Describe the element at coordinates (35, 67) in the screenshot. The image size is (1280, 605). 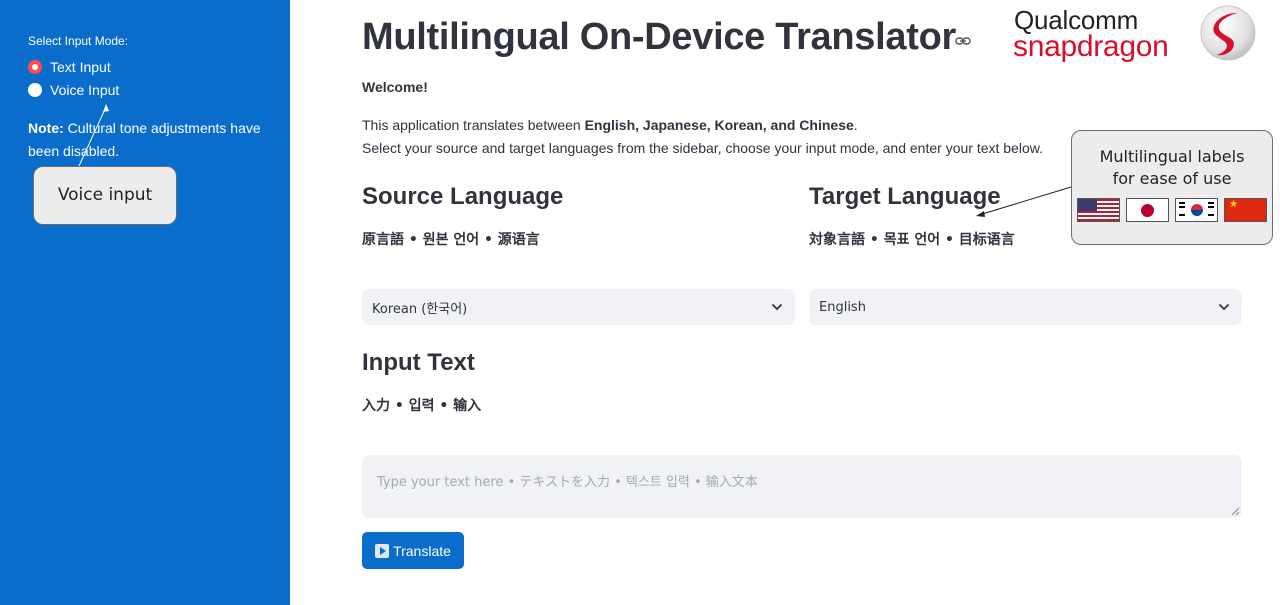
I see `radio-selected-icon` at that location.